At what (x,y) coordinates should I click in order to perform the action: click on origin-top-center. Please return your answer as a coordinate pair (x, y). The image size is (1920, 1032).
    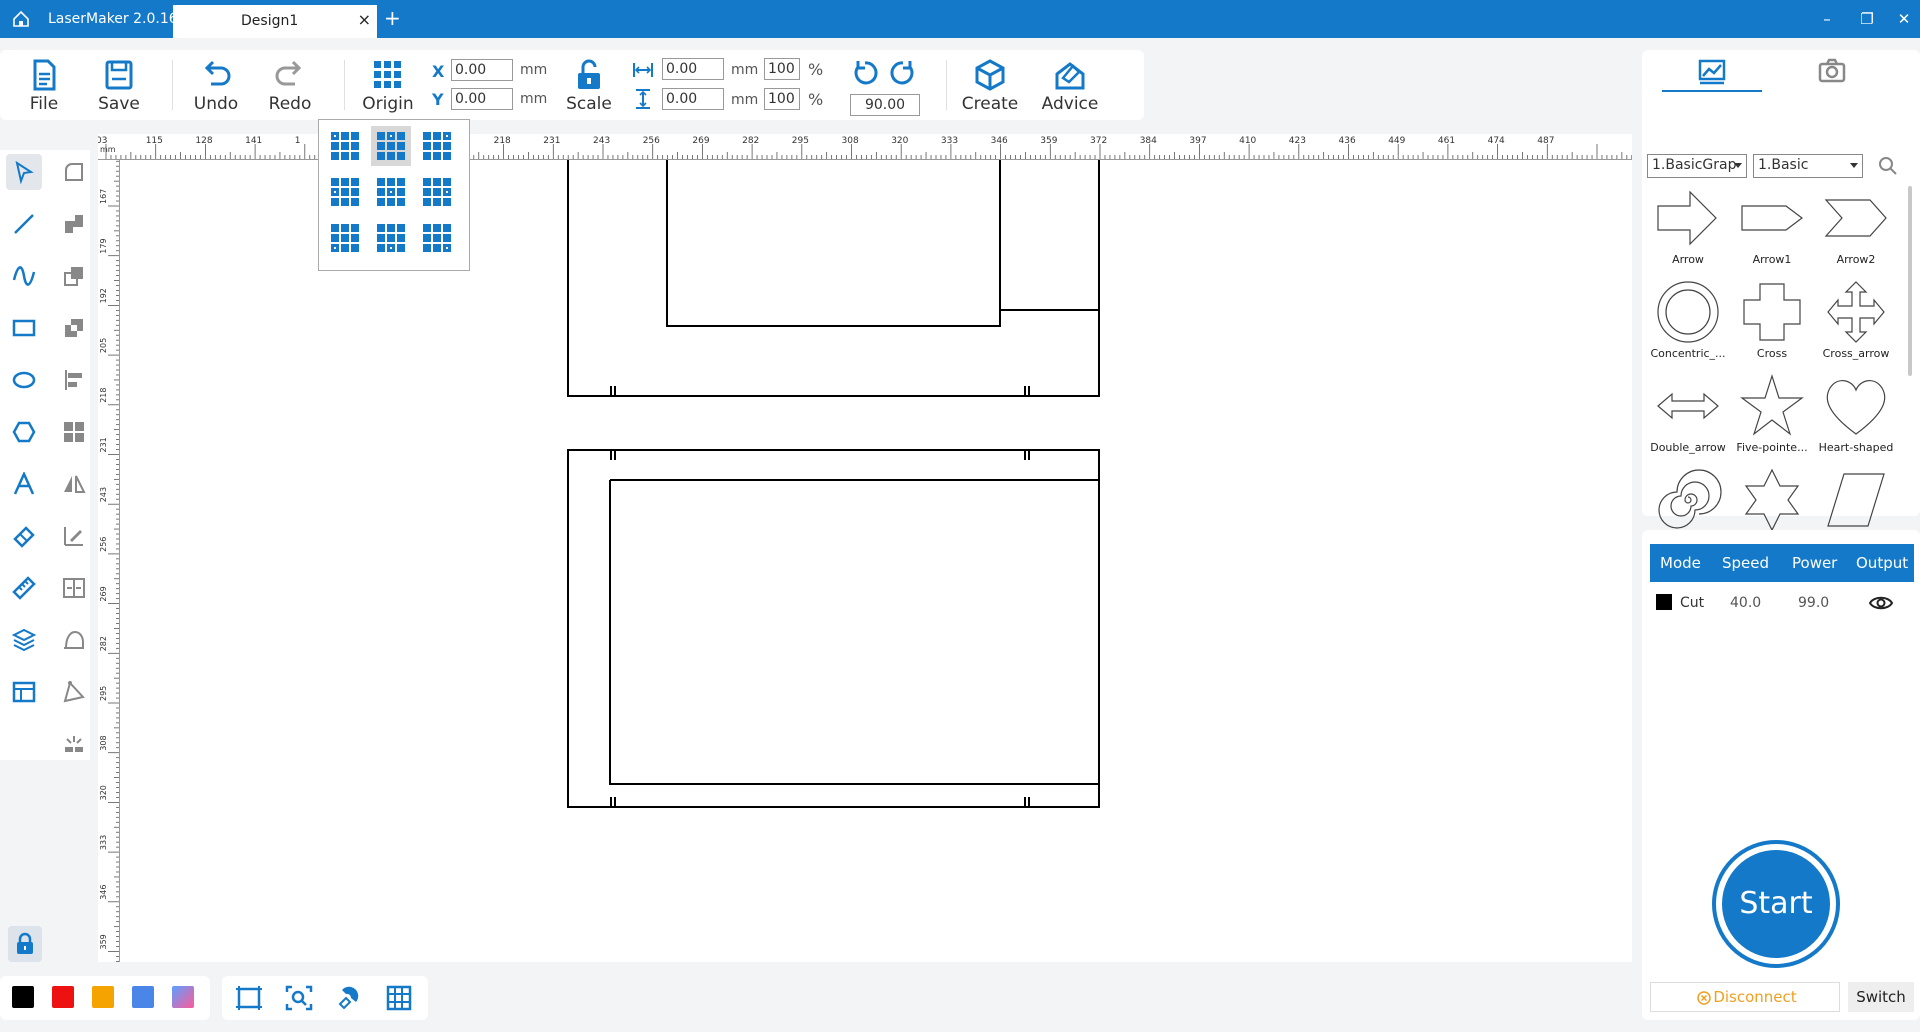
    Looking at the image, I should click on (391, 146).